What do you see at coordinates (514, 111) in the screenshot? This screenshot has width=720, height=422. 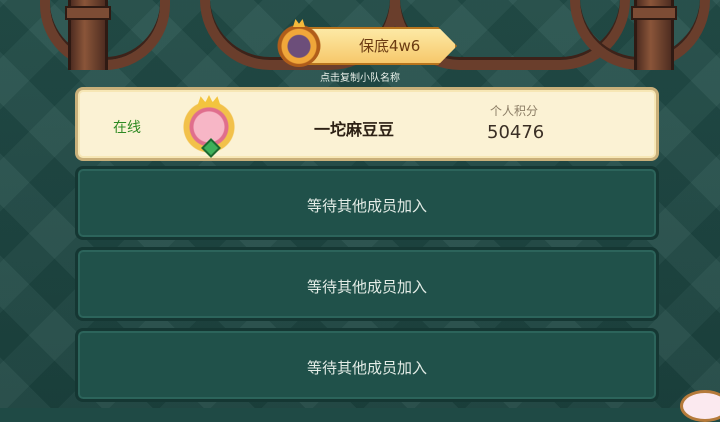 I see `score-label: 个人积分` at bounding box center [514, 111].